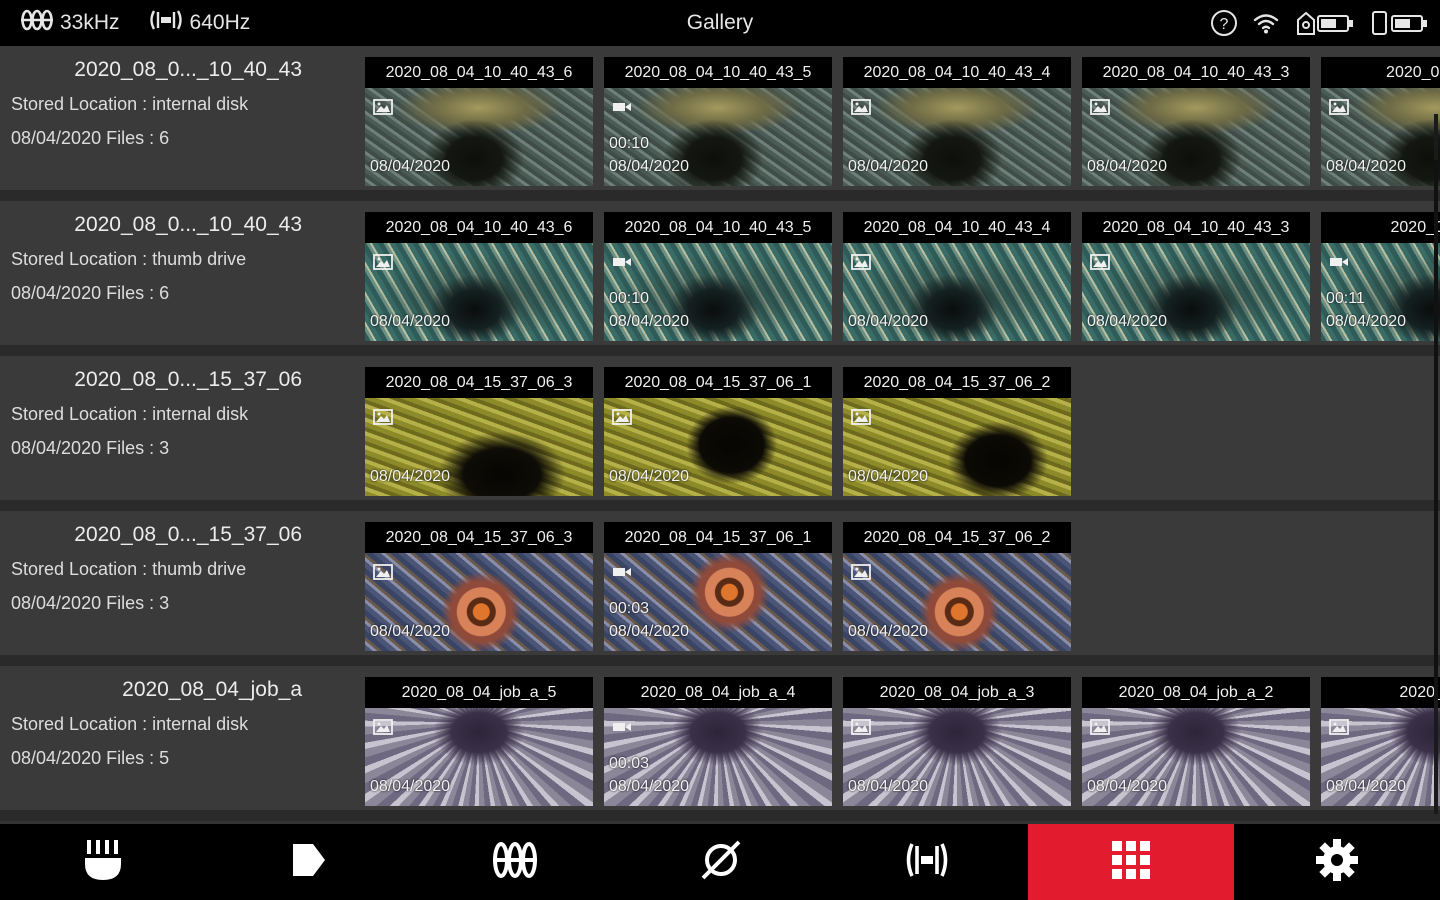 The image size is (1440, 900). I want to click on status-right: ?, so click(1320, 23).